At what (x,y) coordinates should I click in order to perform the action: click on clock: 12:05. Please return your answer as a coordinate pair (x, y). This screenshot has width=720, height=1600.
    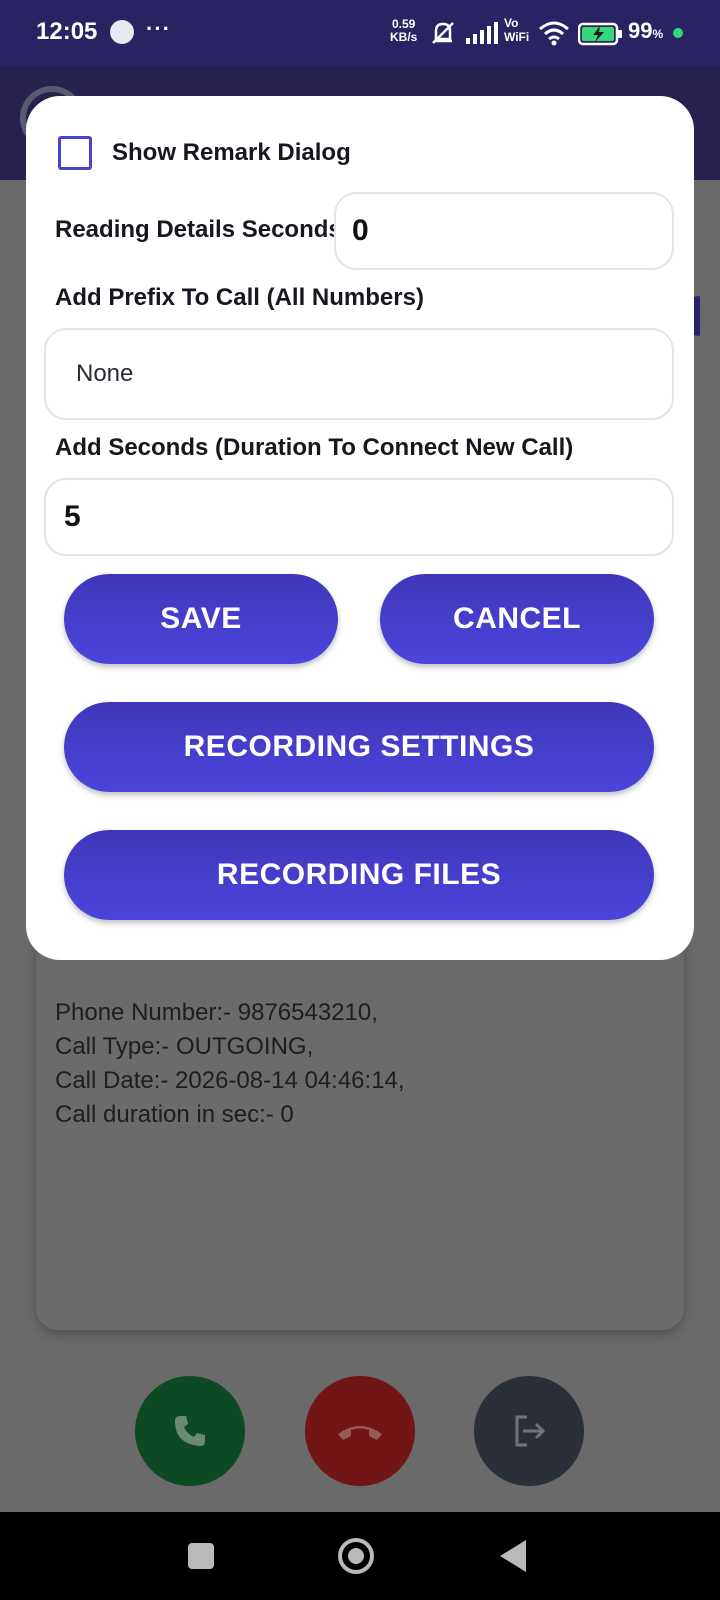
    Looking at the image, I should click on (67, 31).